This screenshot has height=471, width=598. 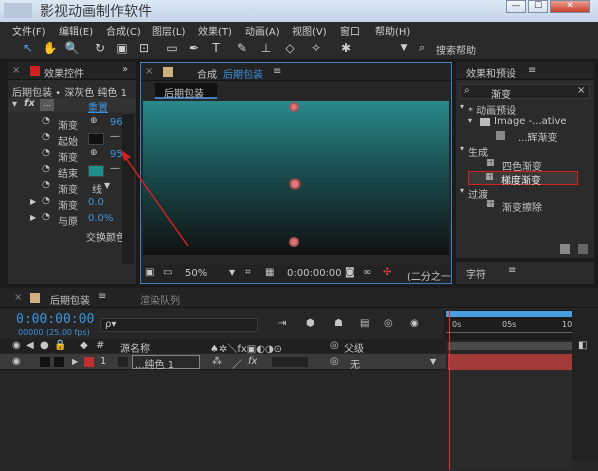 I want to click on annotation-arrow, so click(x=155, y=198).